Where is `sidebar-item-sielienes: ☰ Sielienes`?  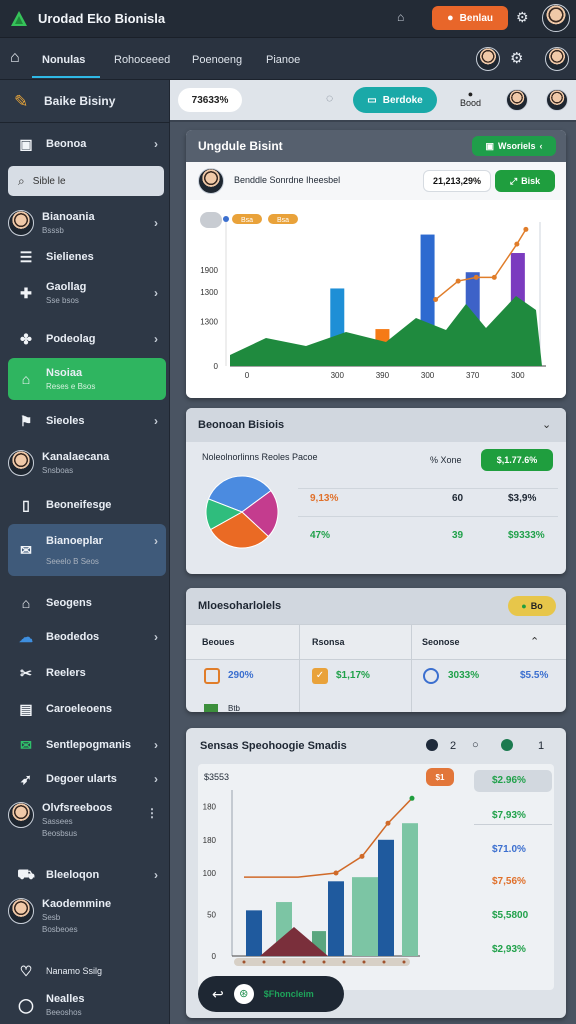 sidebar-item-sielienes: ☰ Sielienes is located at coordinates (87, 257).